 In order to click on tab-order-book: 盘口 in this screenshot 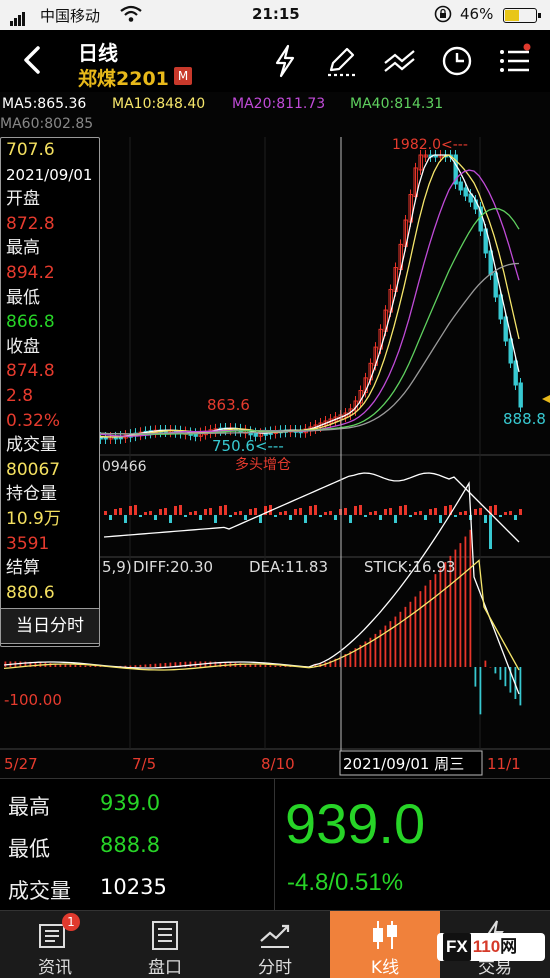, I will do `click(165, 944)`.